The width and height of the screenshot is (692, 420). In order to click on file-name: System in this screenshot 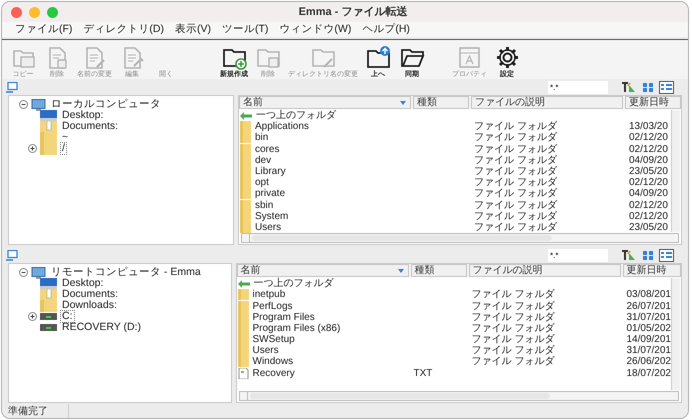, I will do `click(271, 216)`.